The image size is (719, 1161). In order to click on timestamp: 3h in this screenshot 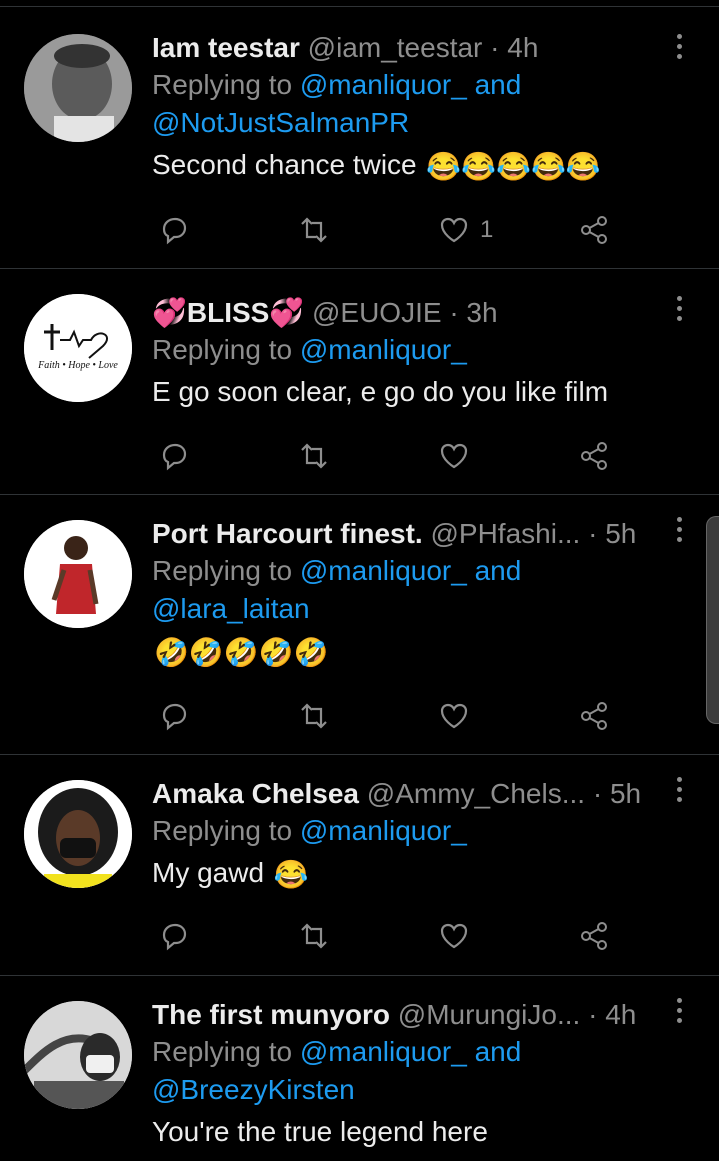, I will do `click(481, 312)`.